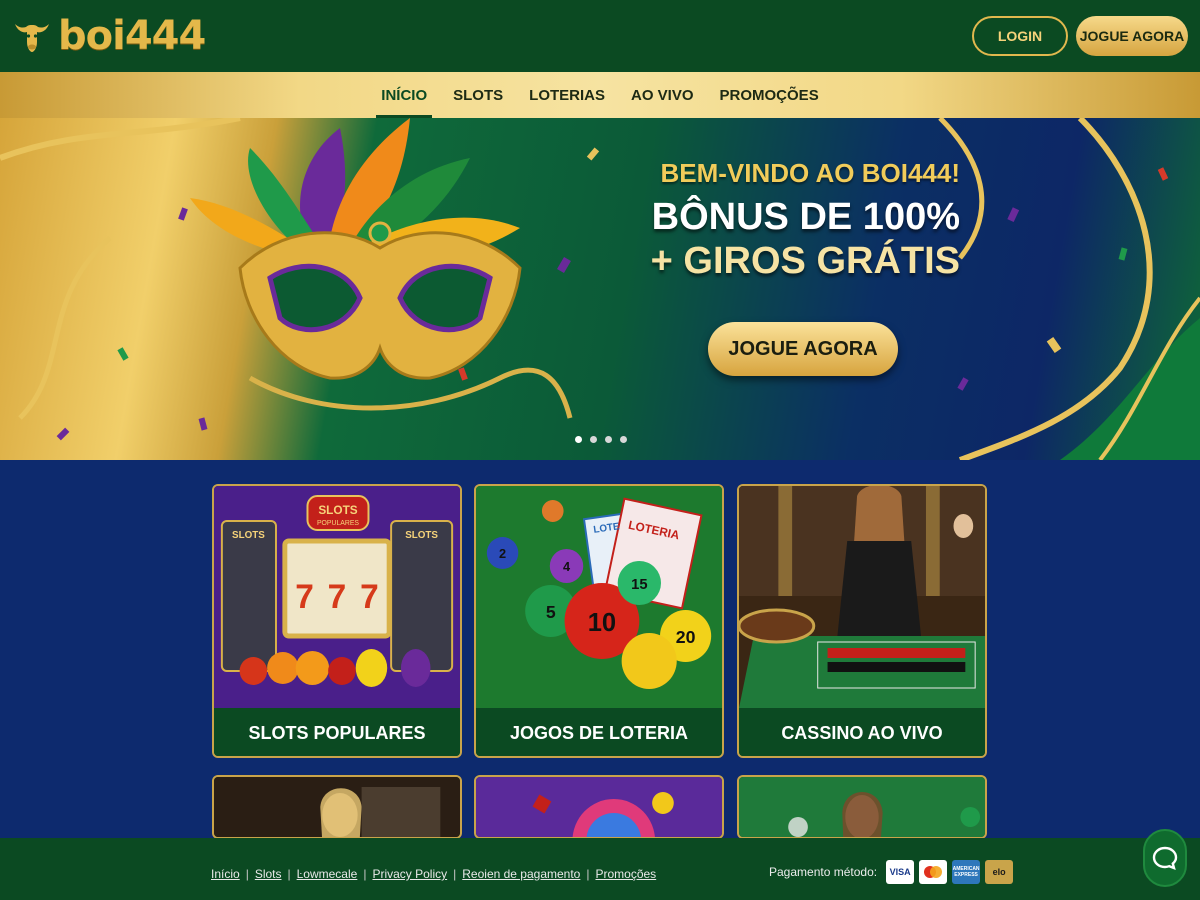  Describe the element at coordinates (567, 566) in the screenshot. I see `lottery-art-ball-4: 4` at that location.